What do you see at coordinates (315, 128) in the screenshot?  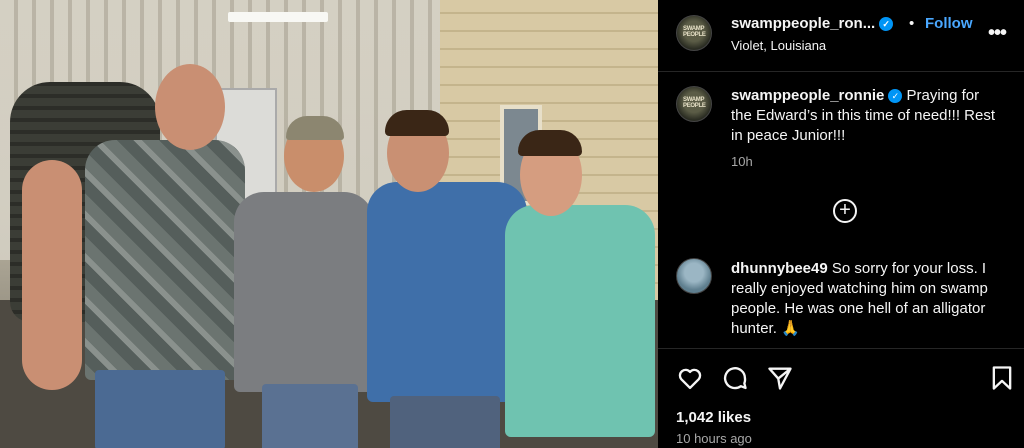 I see `cap` at bounding box center [315, 128].